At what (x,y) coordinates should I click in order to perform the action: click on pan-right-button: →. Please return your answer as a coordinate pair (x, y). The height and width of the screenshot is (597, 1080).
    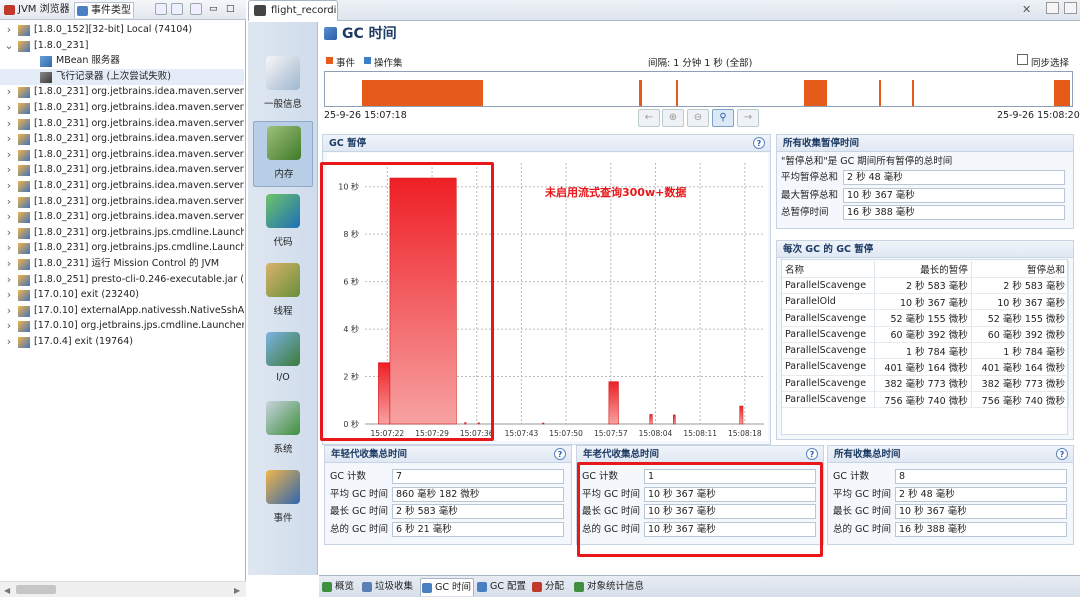
    Looking at the image, I should click on (748, 118).